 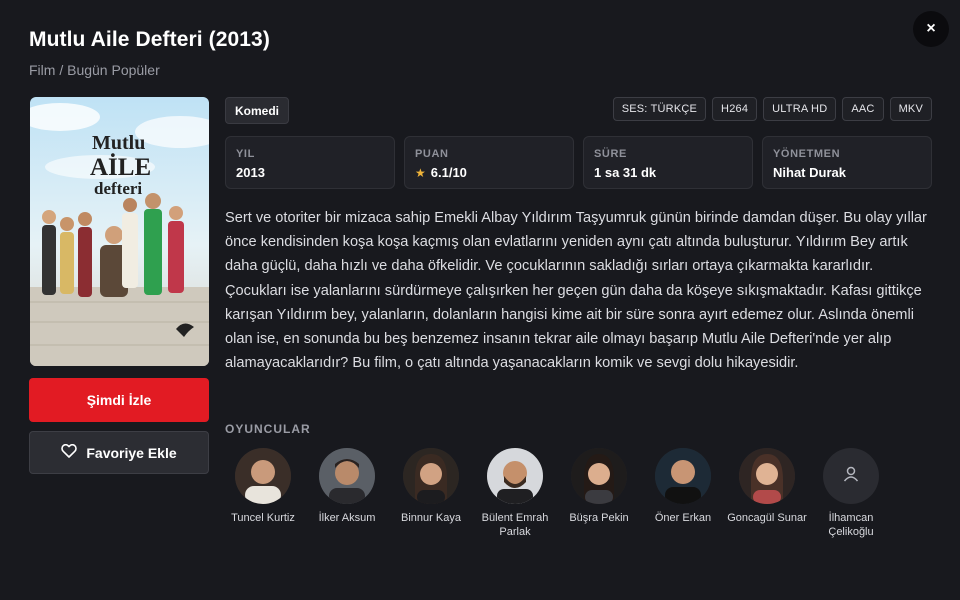 I want to click on avatar-placeholder, so click(x=851, y=476).